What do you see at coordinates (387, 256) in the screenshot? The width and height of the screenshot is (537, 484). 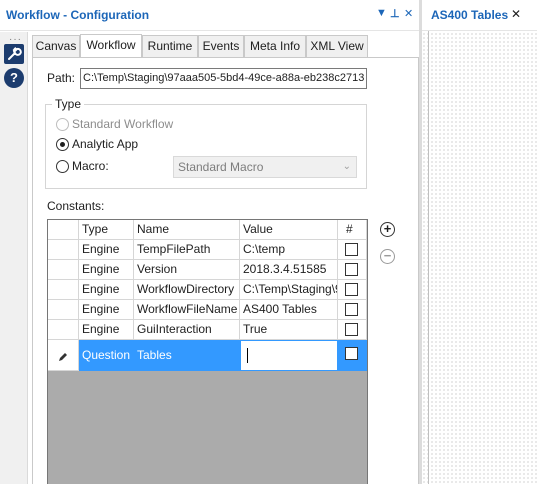 I see `remove-row-button: −` at bounding box center [387, 256].